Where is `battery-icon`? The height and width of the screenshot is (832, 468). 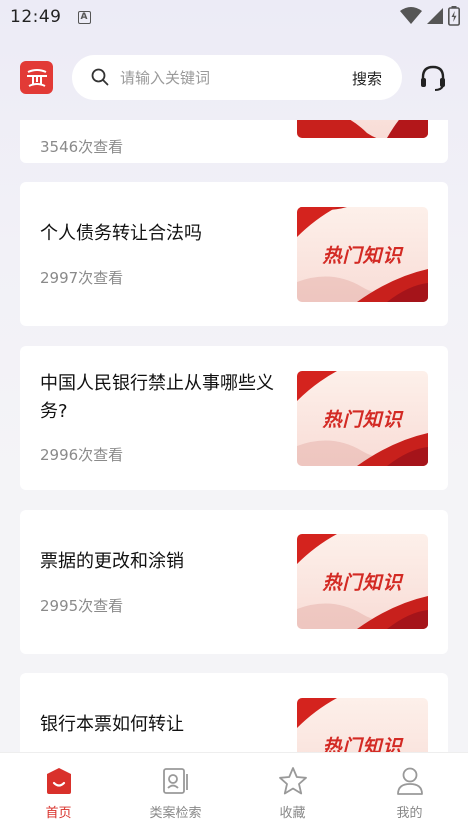
battery-icon is located at coordinates (454, 16).